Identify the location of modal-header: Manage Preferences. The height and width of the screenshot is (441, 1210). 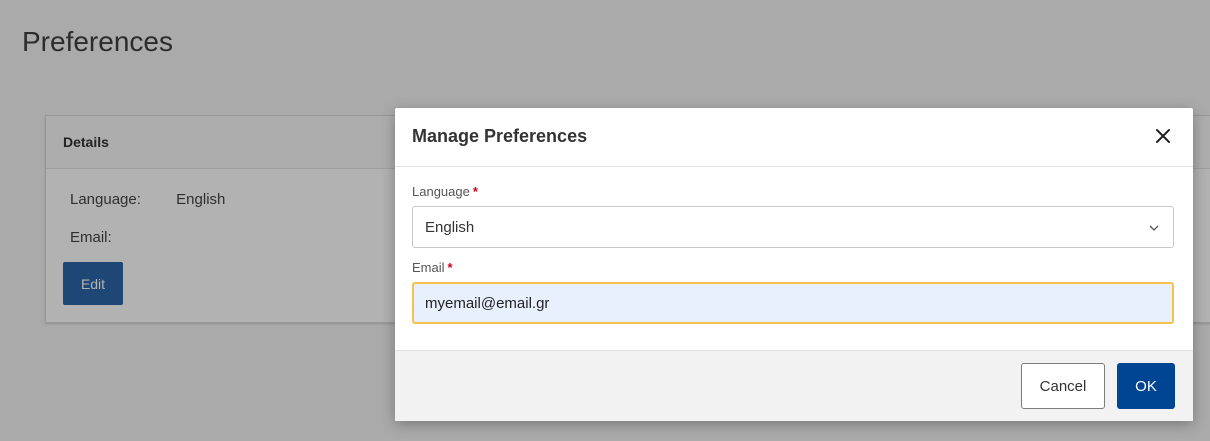
(794, 137).